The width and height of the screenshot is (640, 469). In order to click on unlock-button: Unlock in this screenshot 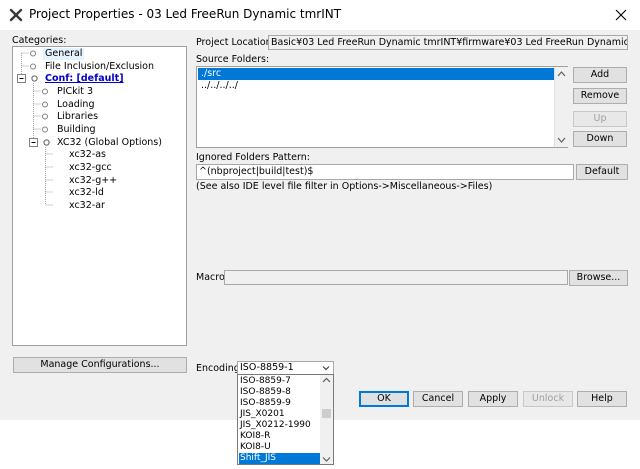, I will do `click(548, 399)`.